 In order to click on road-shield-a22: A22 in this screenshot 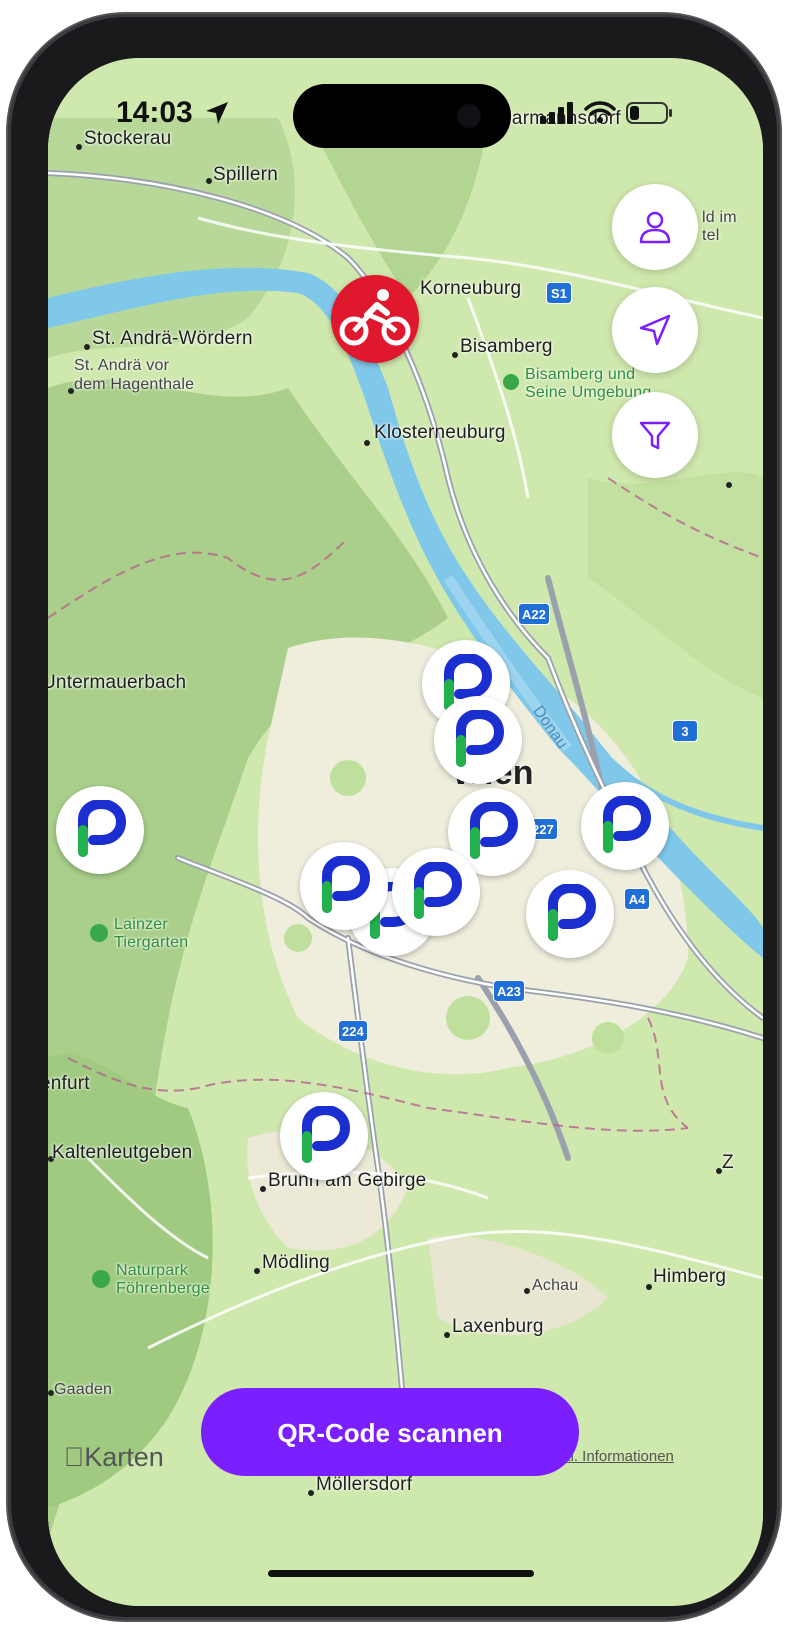, I will do `click(534, 614)`.